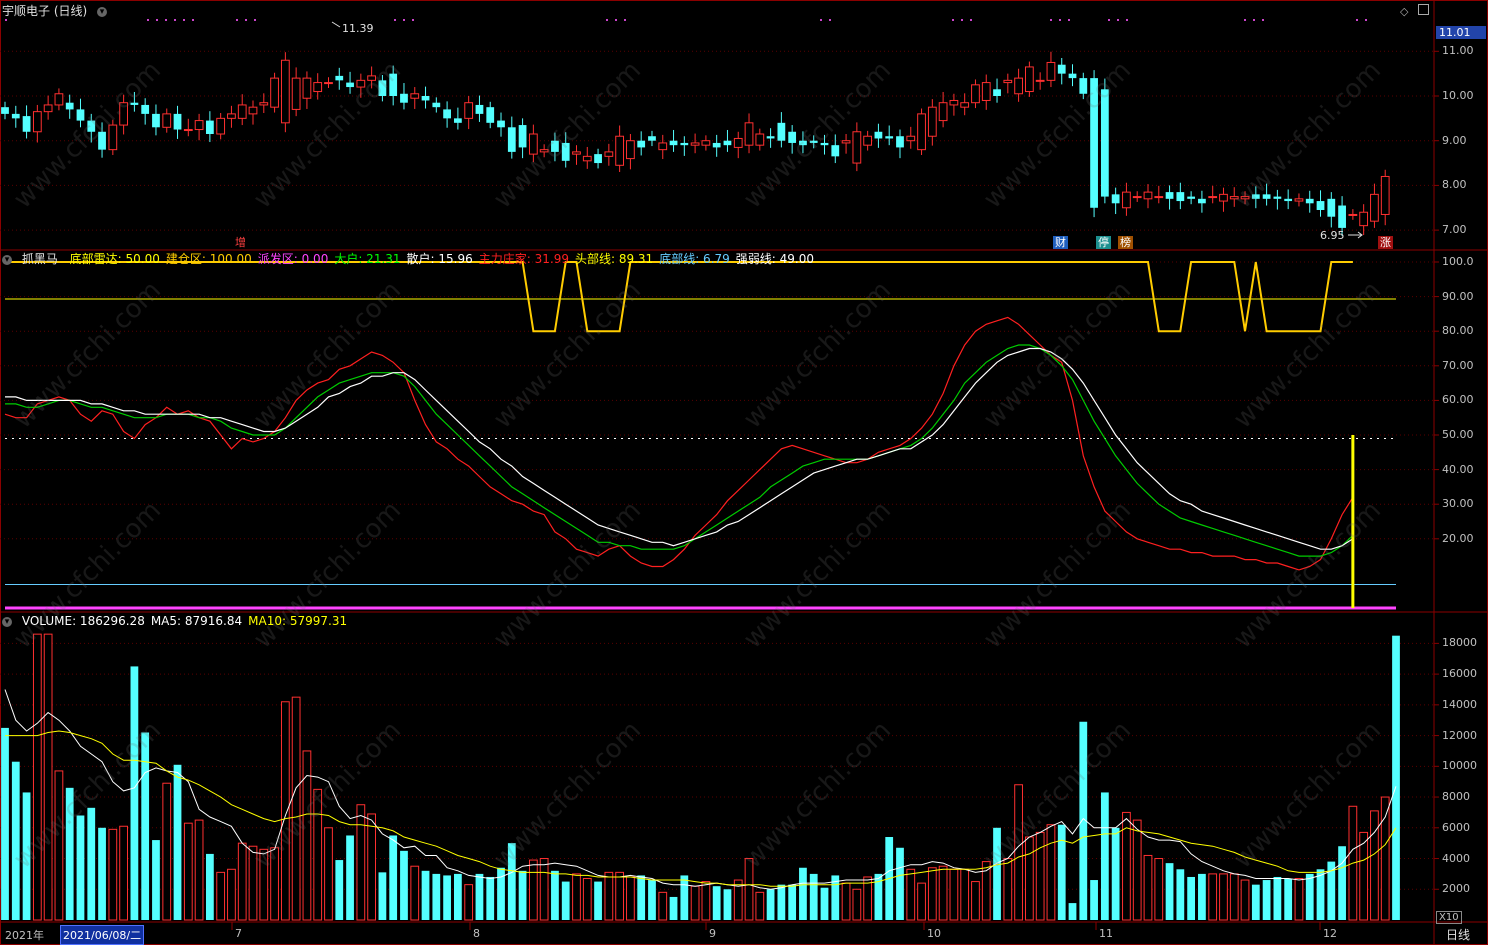 The height and width of the screenshot is (945, 1488). What do you see at coordinates (1459, 704) in the screenshot?
I see `volume-y-tick: 14000` at bounding box center [1459, 704].